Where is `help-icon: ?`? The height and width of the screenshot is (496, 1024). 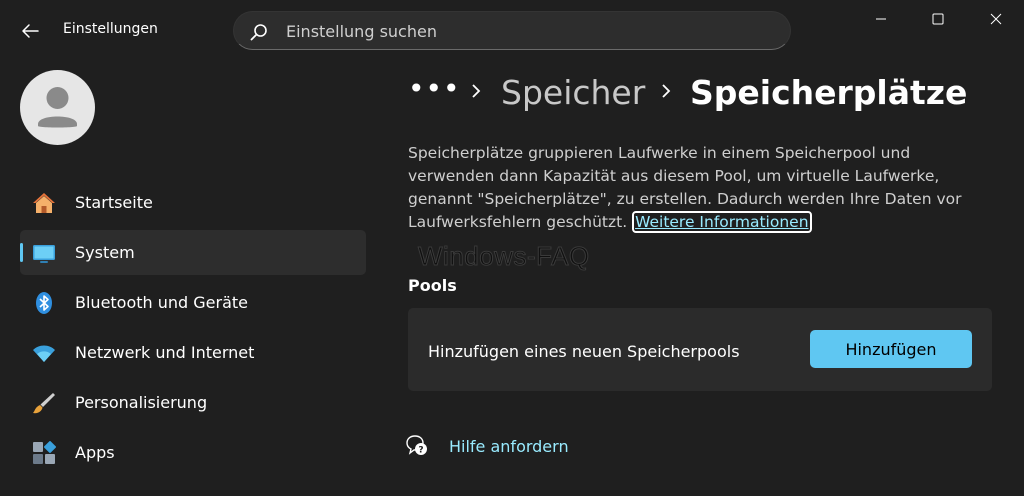 help-icon: ? is located at coordinates (416, 445).